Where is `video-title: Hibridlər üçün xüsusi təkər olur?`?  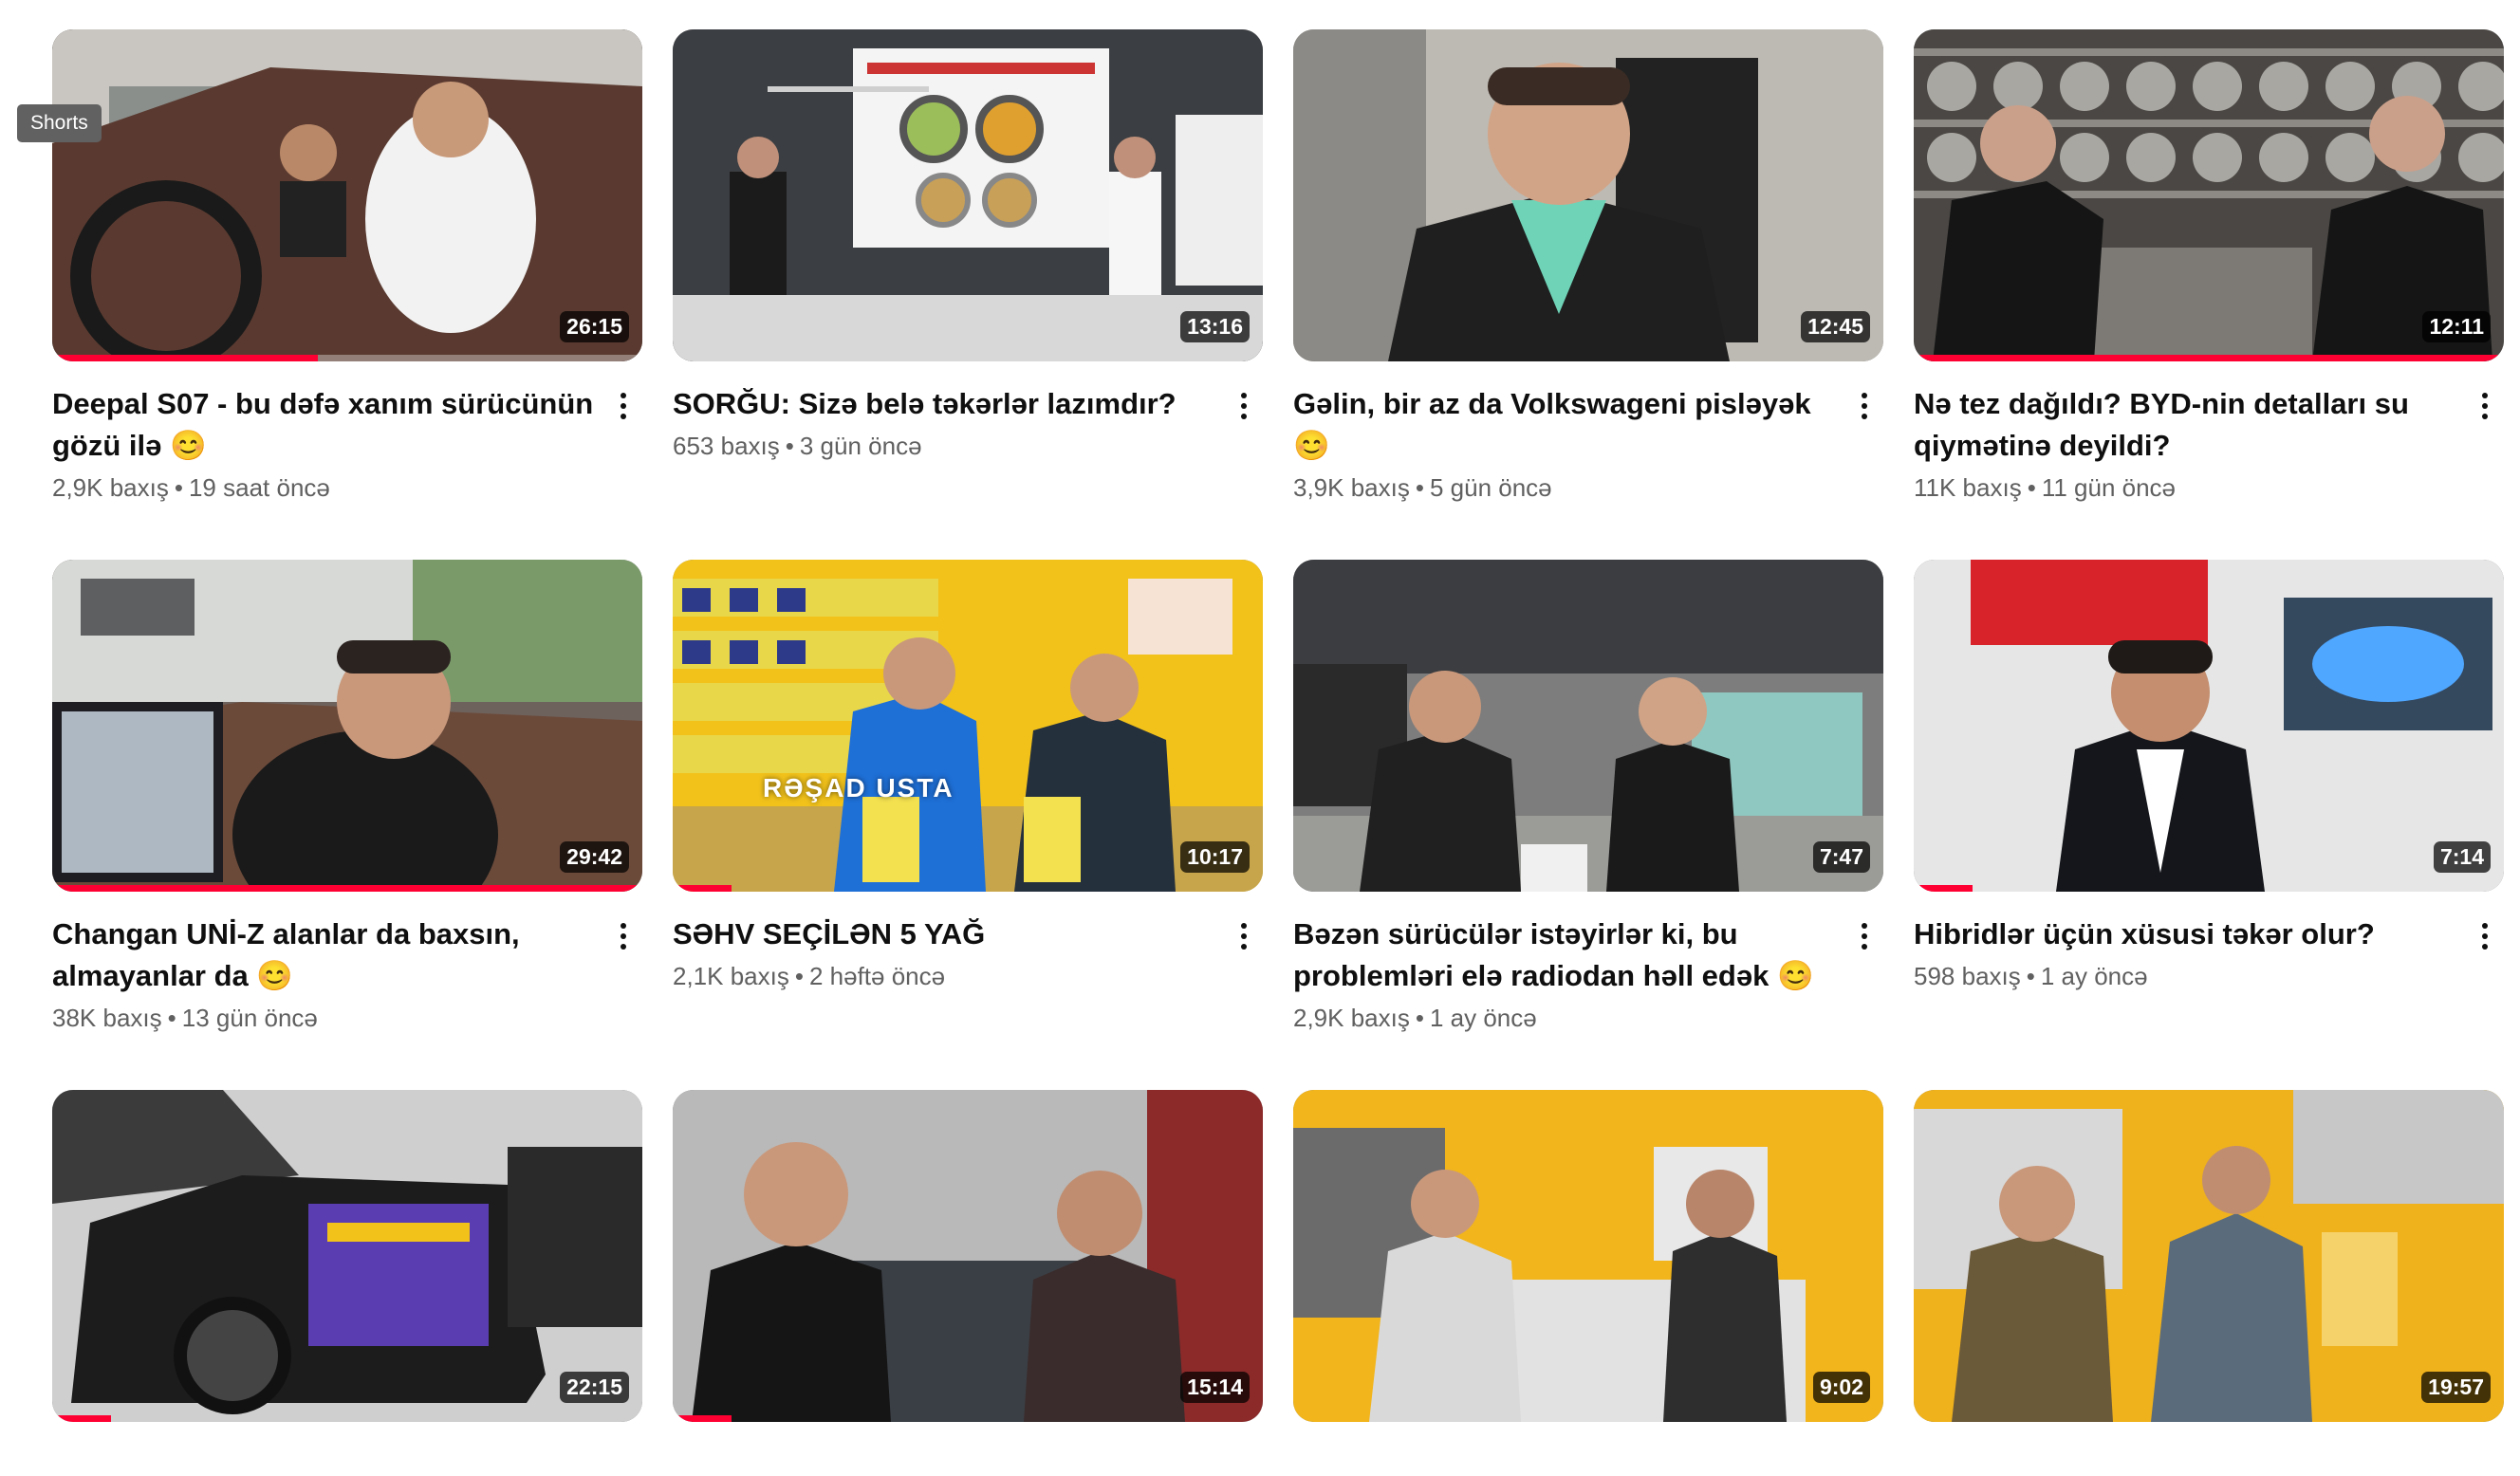 video-title: Hibridlər üçün xüsusi təkər olur? is located at coordinates (2186, 934).